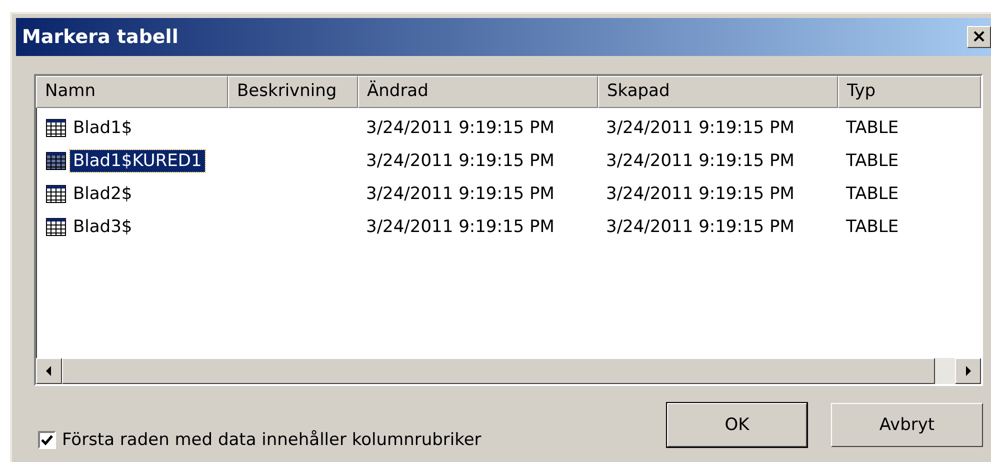  What do you see at coordinates (979, 37) in the screenshot?
I see `close-button: ×` at bounding box center [979, 37].